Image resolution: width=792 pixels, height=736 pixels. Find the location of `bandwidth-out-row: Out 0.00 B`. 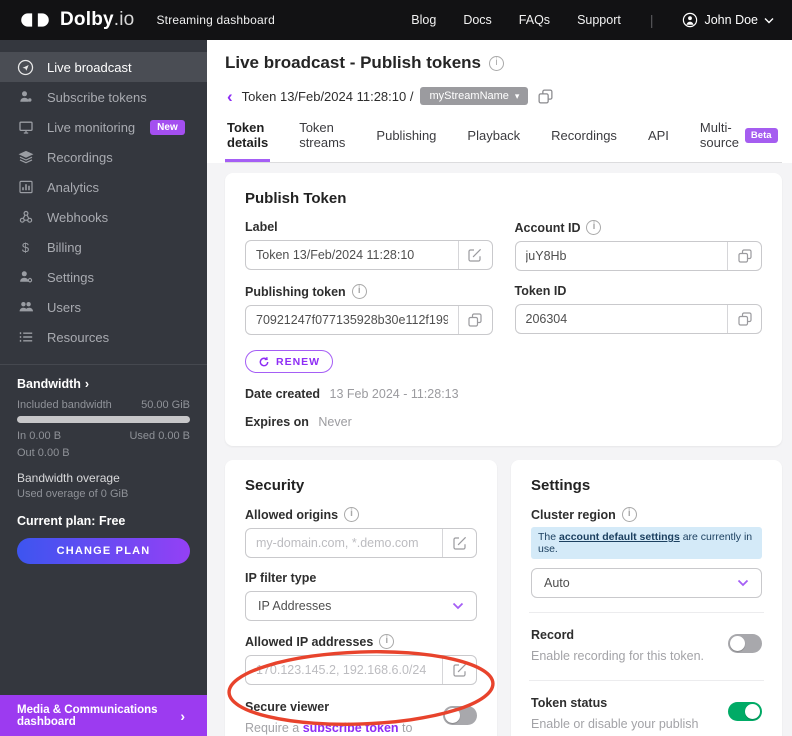

bandwidth-out-row: Out 0.00 B is located at coordinates (103, 453).